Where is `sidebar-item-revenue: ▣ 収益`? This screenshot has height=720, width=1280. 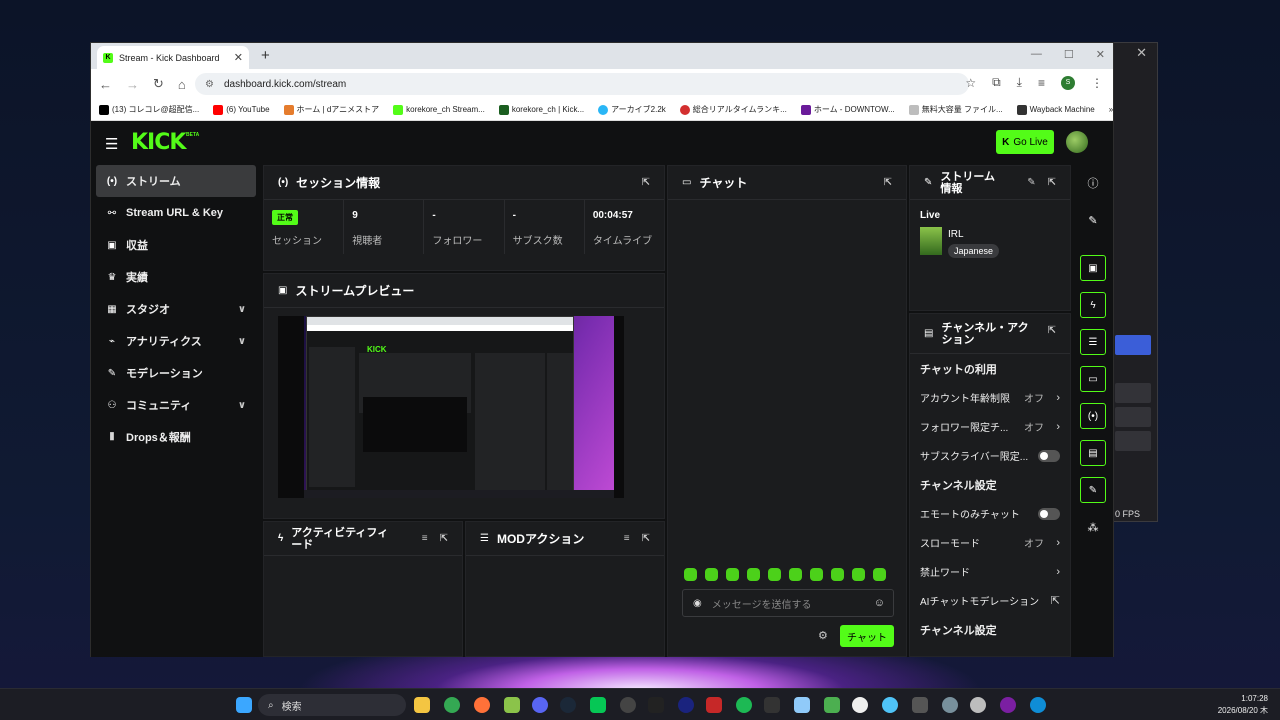 sidebar-item-revenue: ▣ 収益 is located at coordinates (176, 245).